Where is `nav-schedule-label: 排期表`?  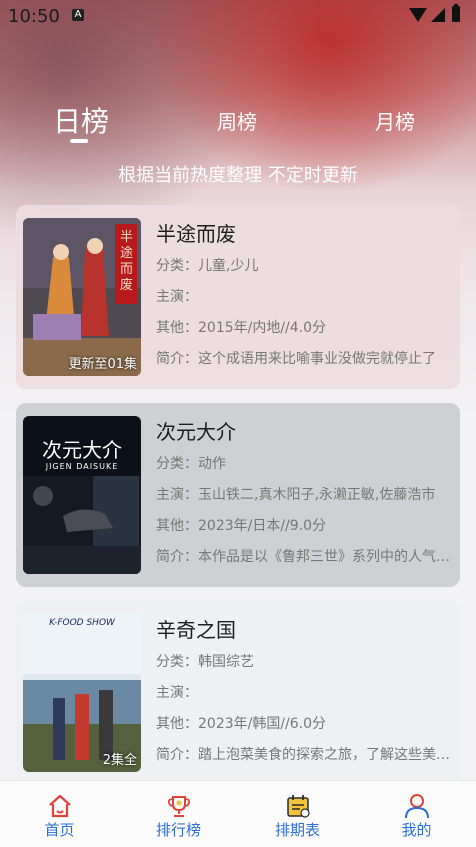
nav-schedule-label: 排期表 is located at coordinates (297, 830).